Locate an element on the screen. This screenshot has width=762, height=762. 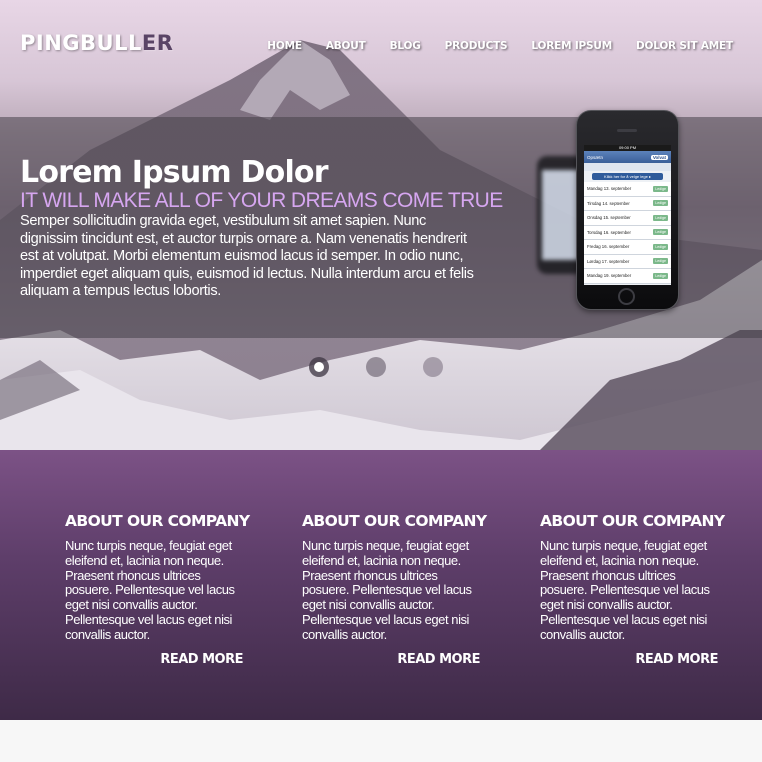
slider-pagination is located at coordinates (376, 367).